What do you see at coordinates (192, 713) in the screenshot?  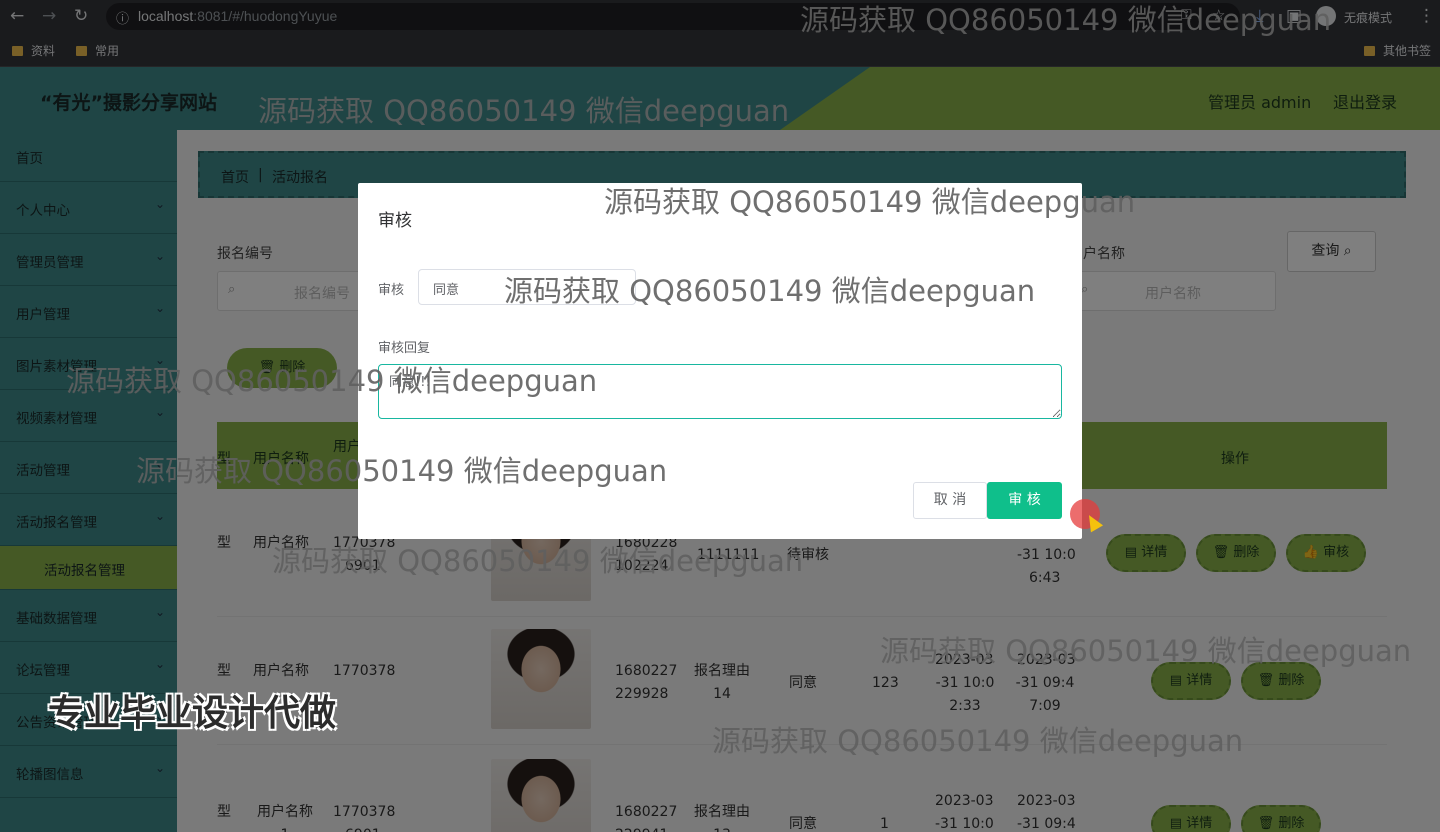 I see `promo-watermark: 专业毕业设计代做` at bounding box center [192, 713].